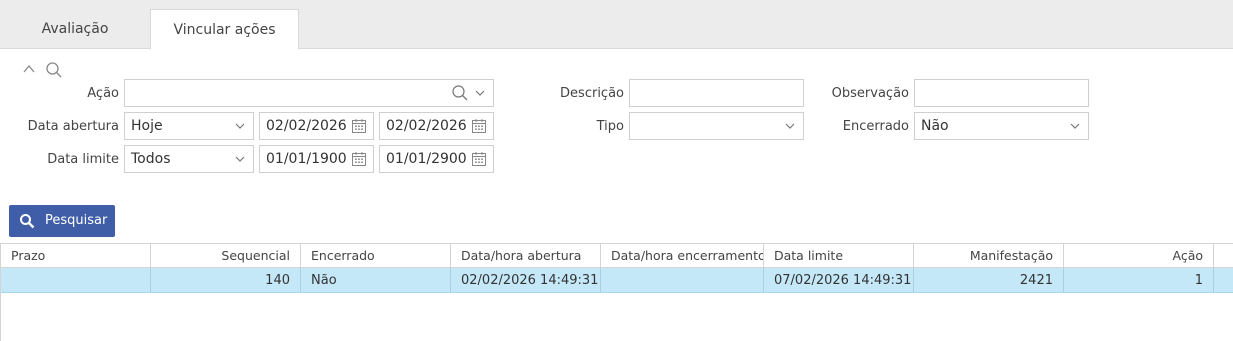  What do you see at coordinates (989, 256) in the screenshot?
I see `column-header-manifestacao: Manifestação` at bounding box center [989, 256].